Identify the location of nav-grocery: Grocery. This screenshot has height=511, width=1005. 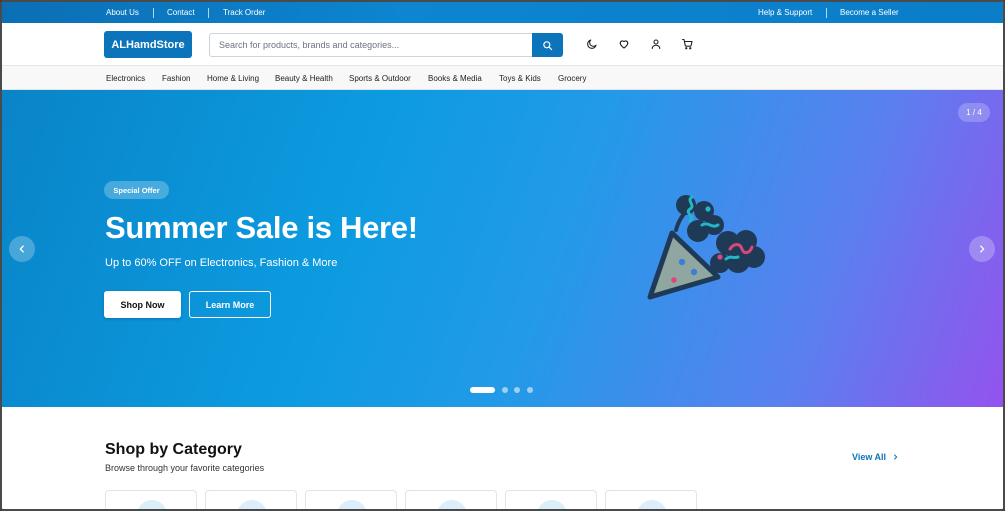
(572, 78).